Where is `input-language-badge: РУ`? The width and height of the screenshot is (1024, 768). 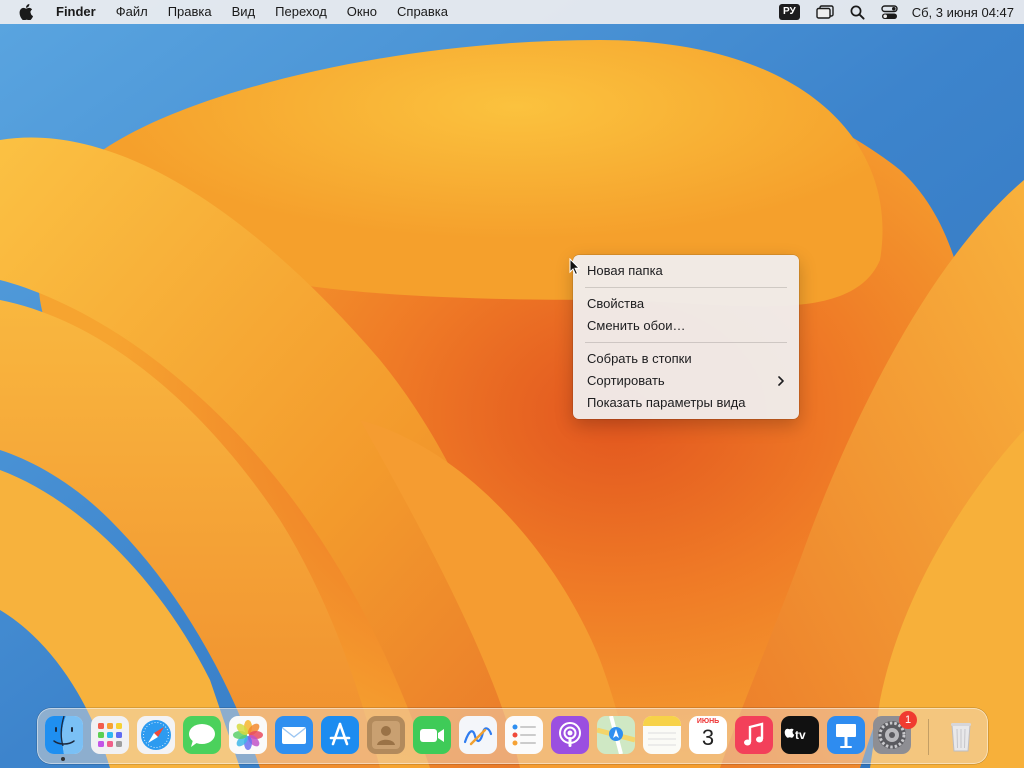 input-language-badge: РУ is located at coordinates (789, 12).